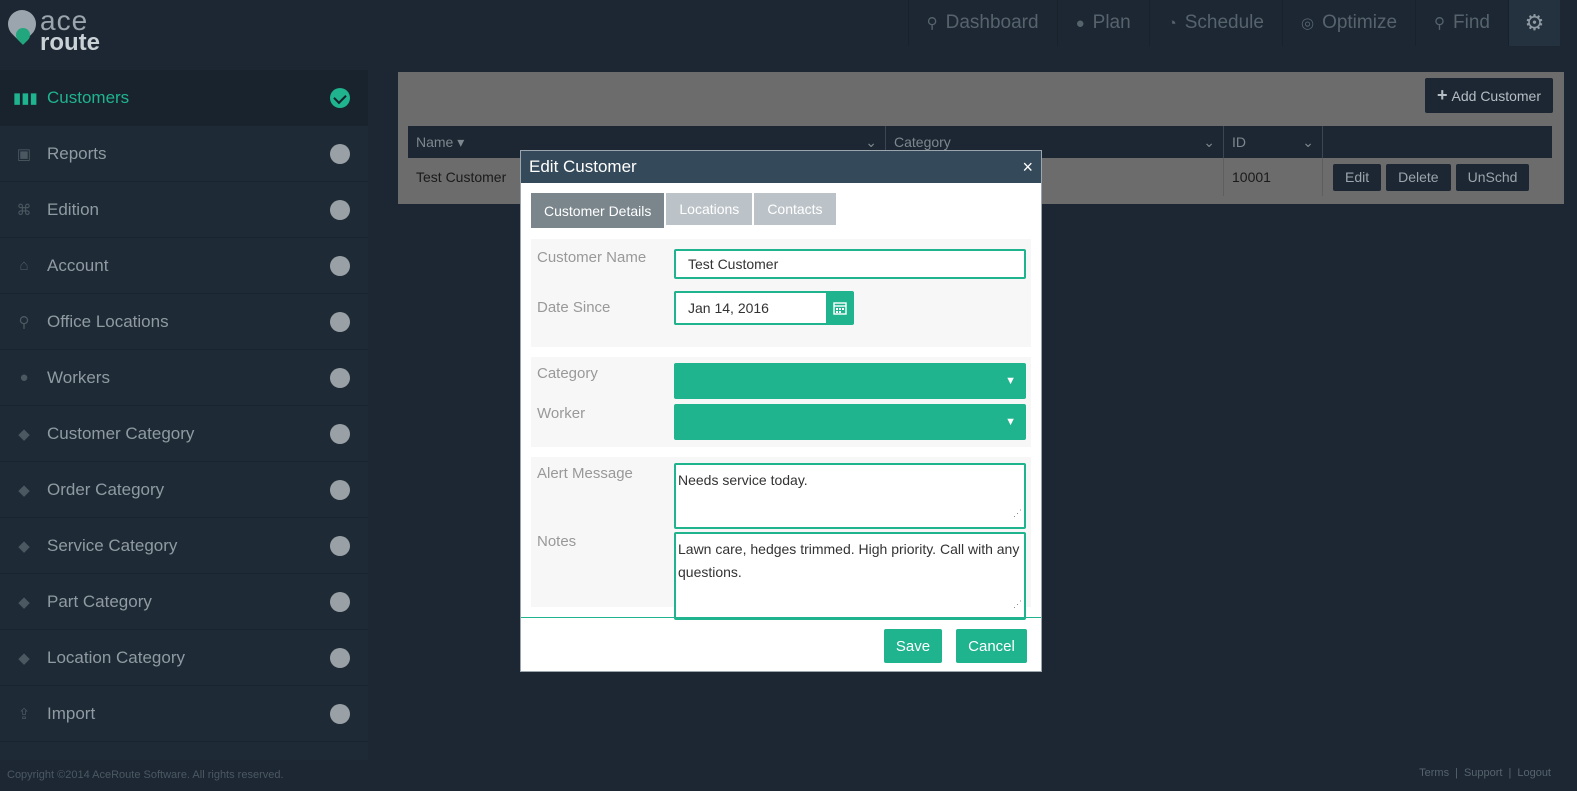 The width and height of the screenshot is (1577, 791). What do you see at coordinates (1307, 23) in the screenshot?
I see `target-icon: ◎` at bounding box center [1307, 23].